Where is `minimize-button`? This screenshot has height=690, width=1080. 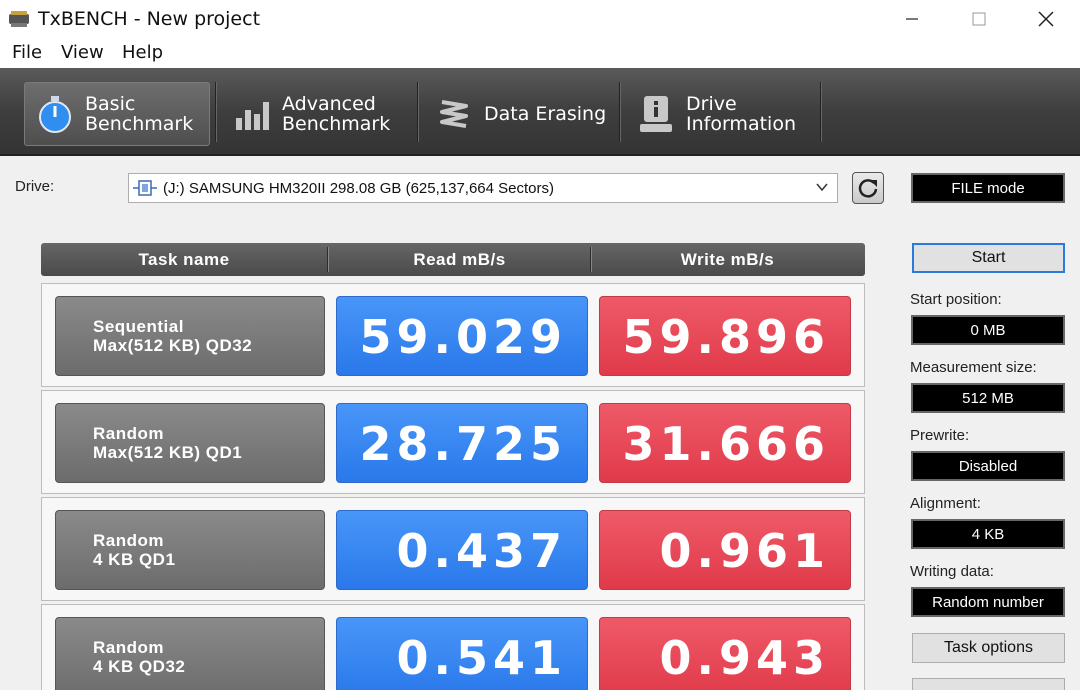
minimize-button is located at coordinates (912, 19).